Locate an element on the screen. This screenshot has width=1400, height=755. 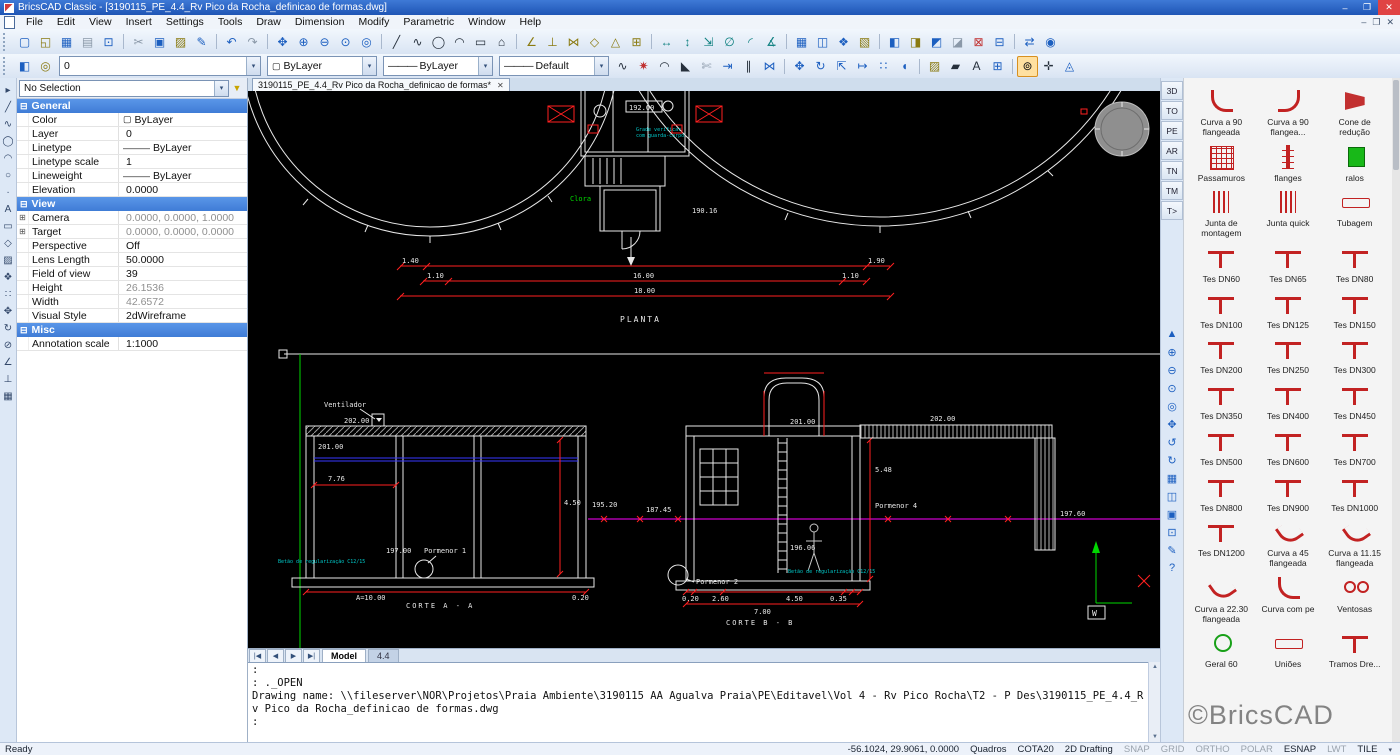
mdi-window-button: ✕ is located at coordinates (1390, 22).